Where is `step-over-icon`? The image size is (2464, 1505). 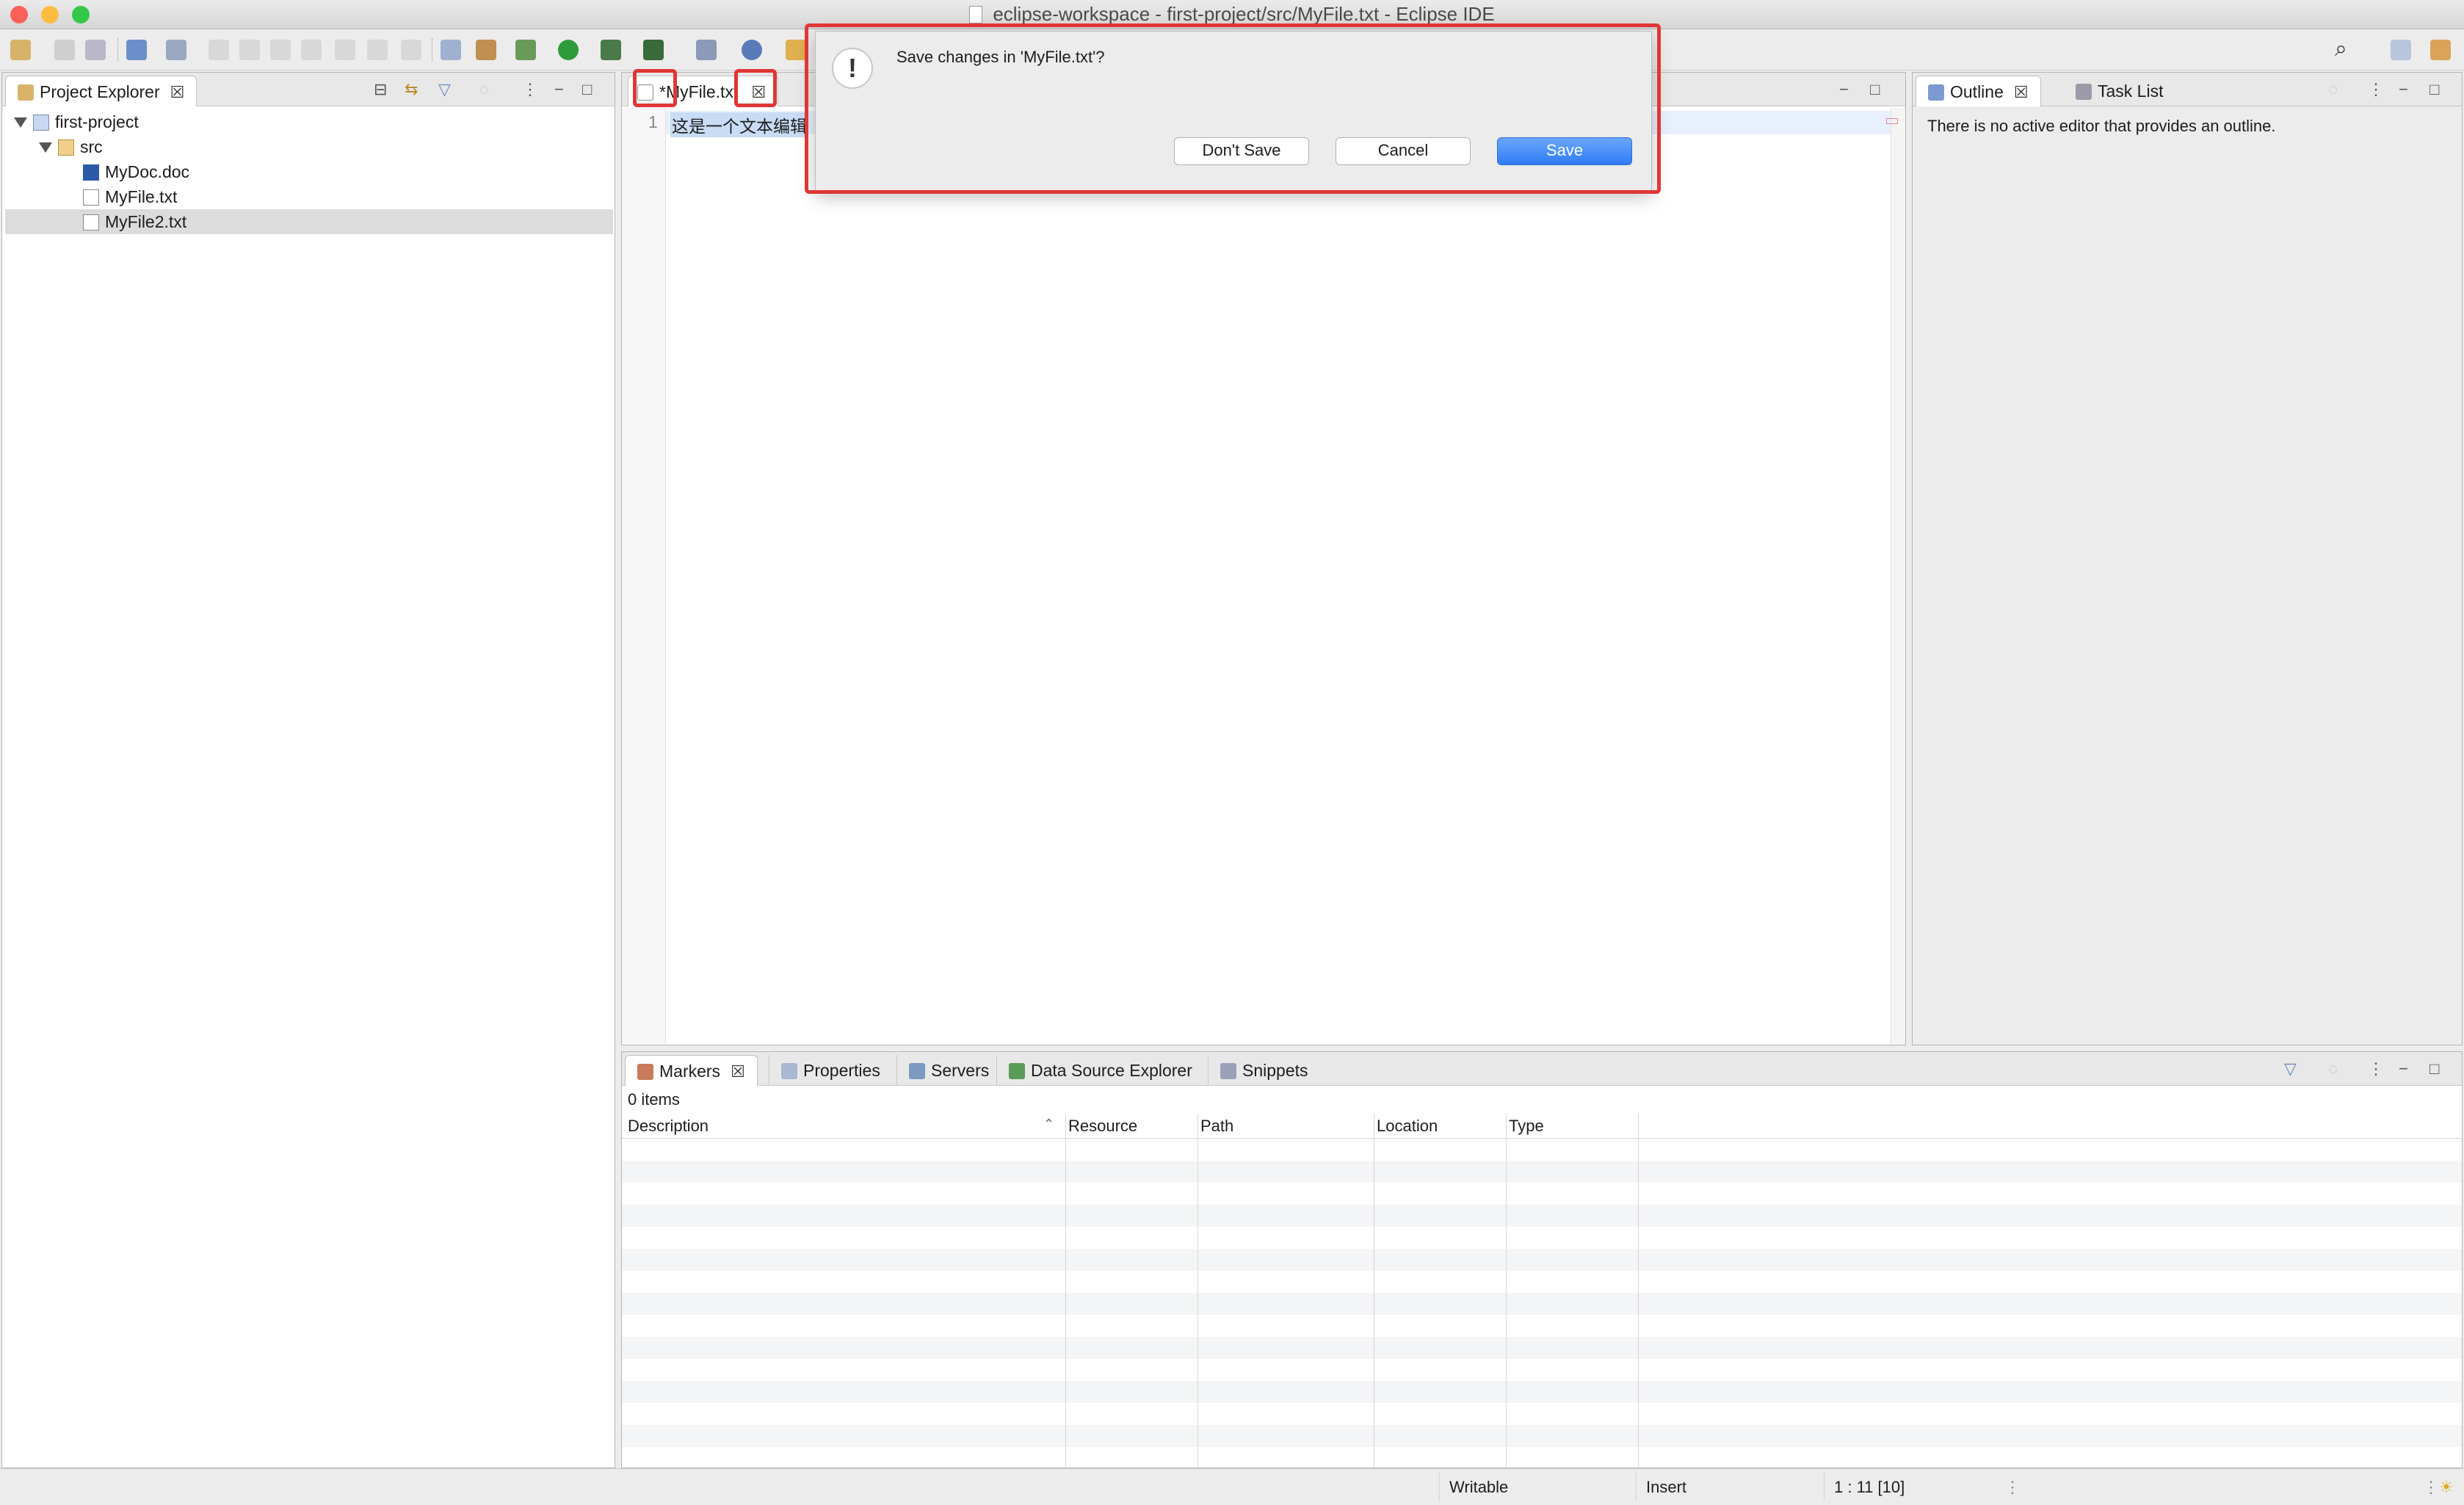
step-over-icon is located at coordinates (377, 50).